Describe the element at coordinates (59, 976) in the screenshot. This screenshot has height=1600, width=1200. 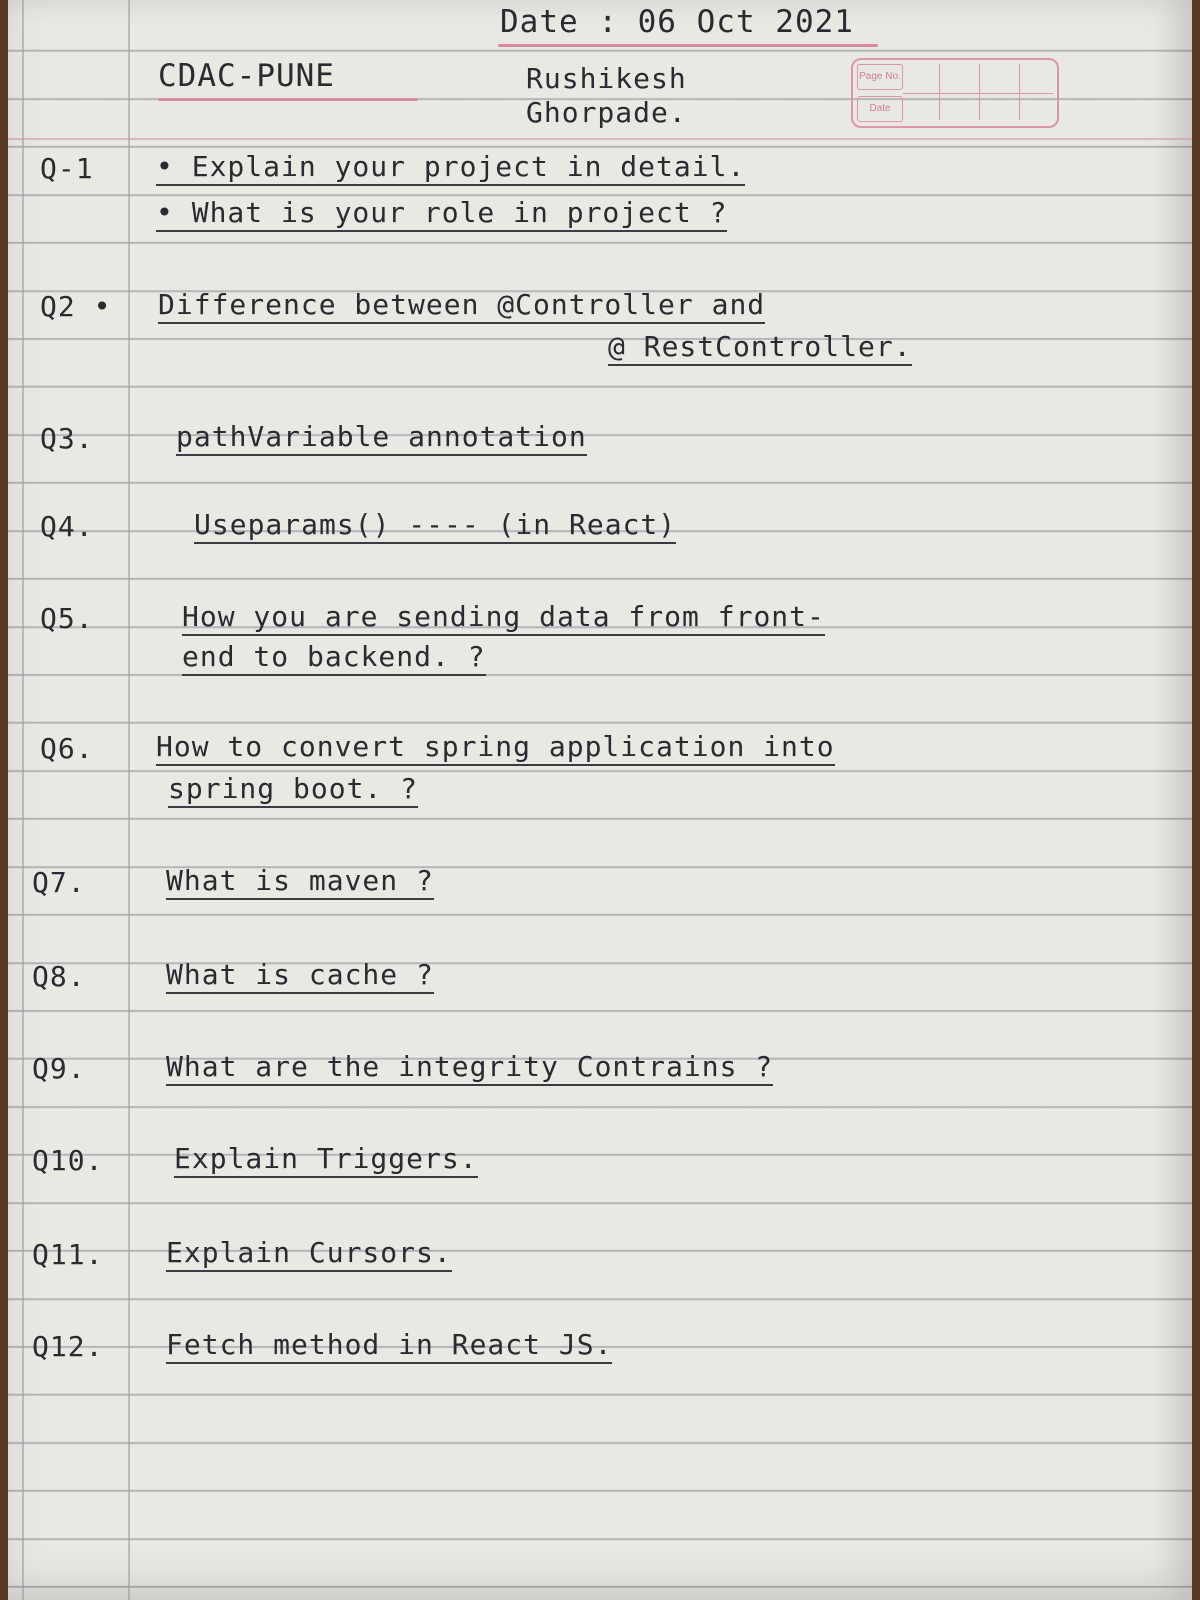
I see `question-number: Q8.` at that location.